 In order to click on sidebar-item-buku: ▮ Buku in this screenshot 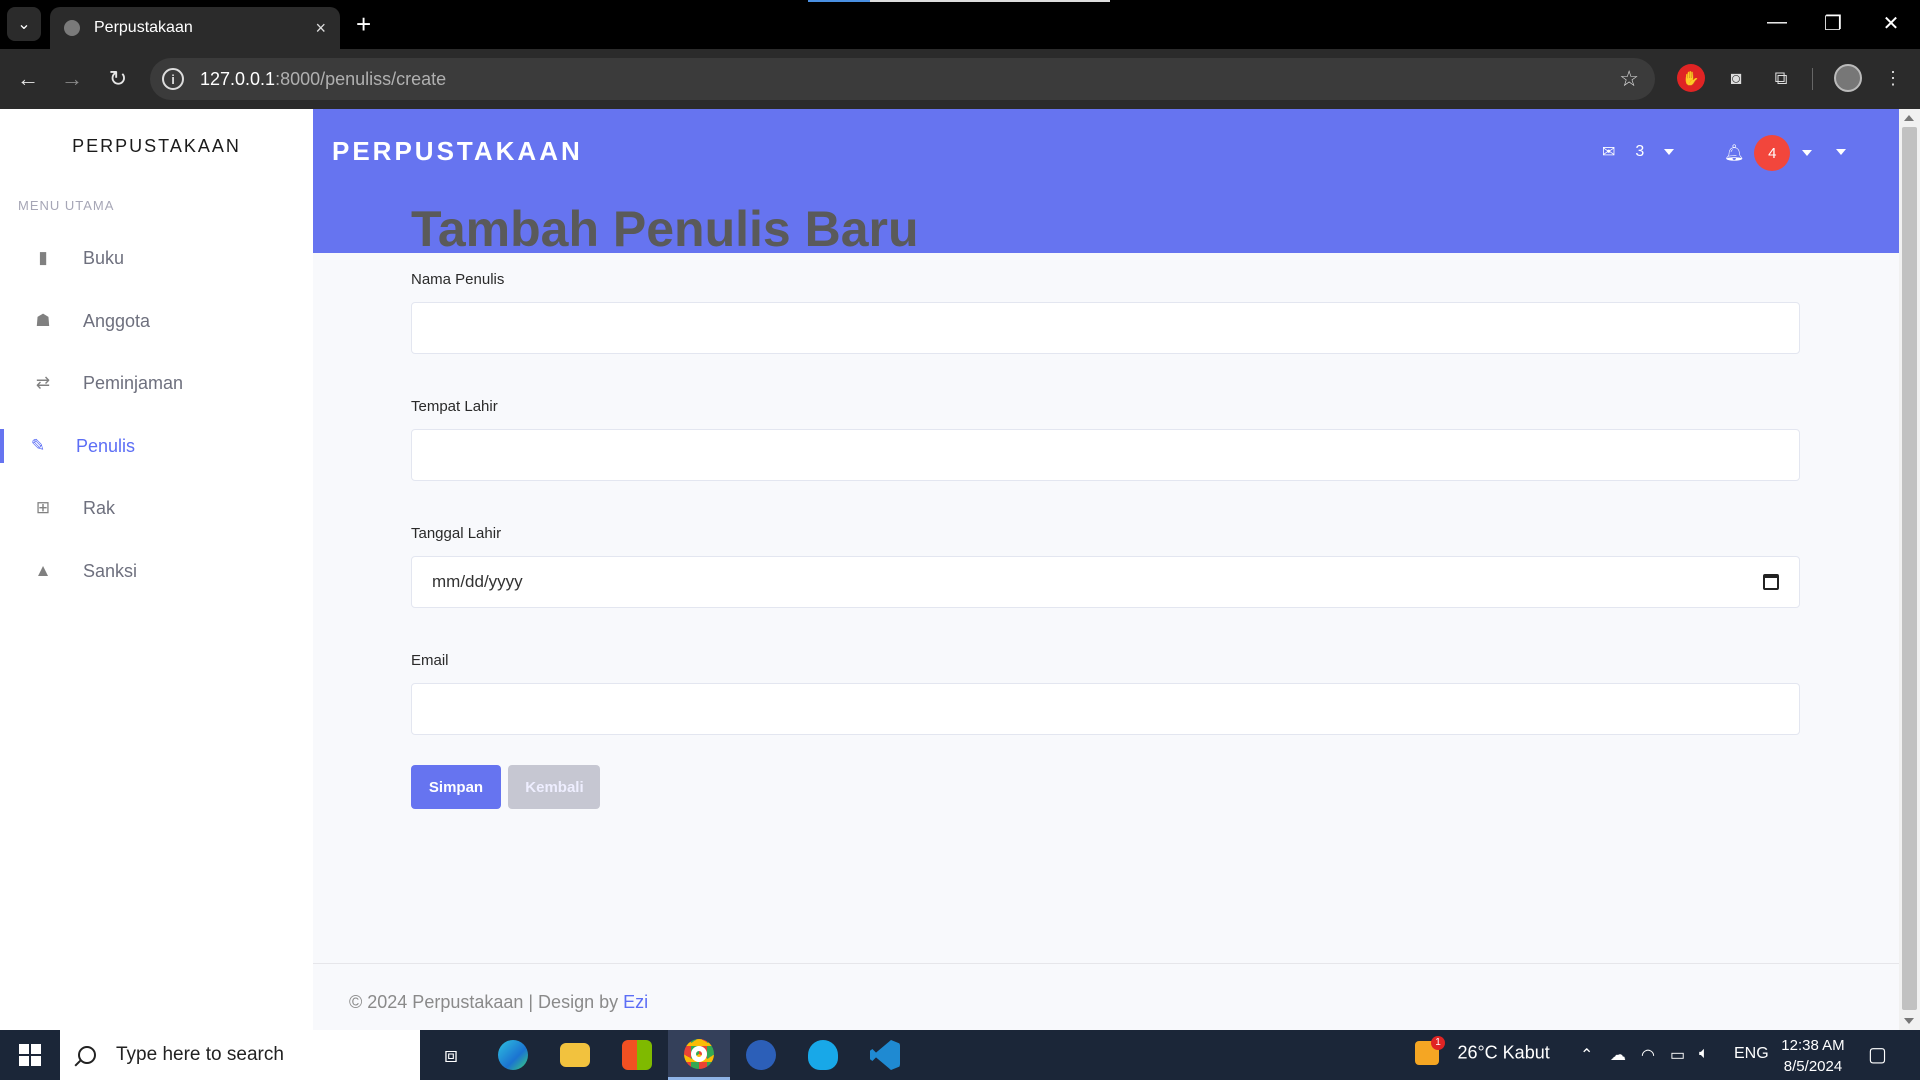, I will do `click(156, 258)`.